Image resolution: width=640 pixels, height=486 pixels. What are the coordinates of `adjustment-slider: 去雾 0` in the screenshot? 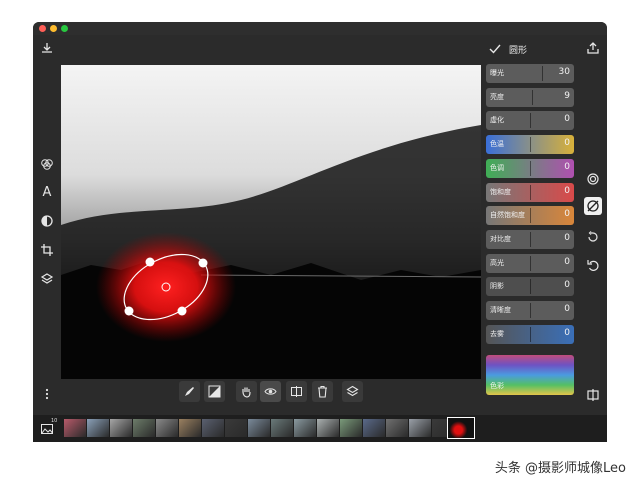 It's located at (530, 334).